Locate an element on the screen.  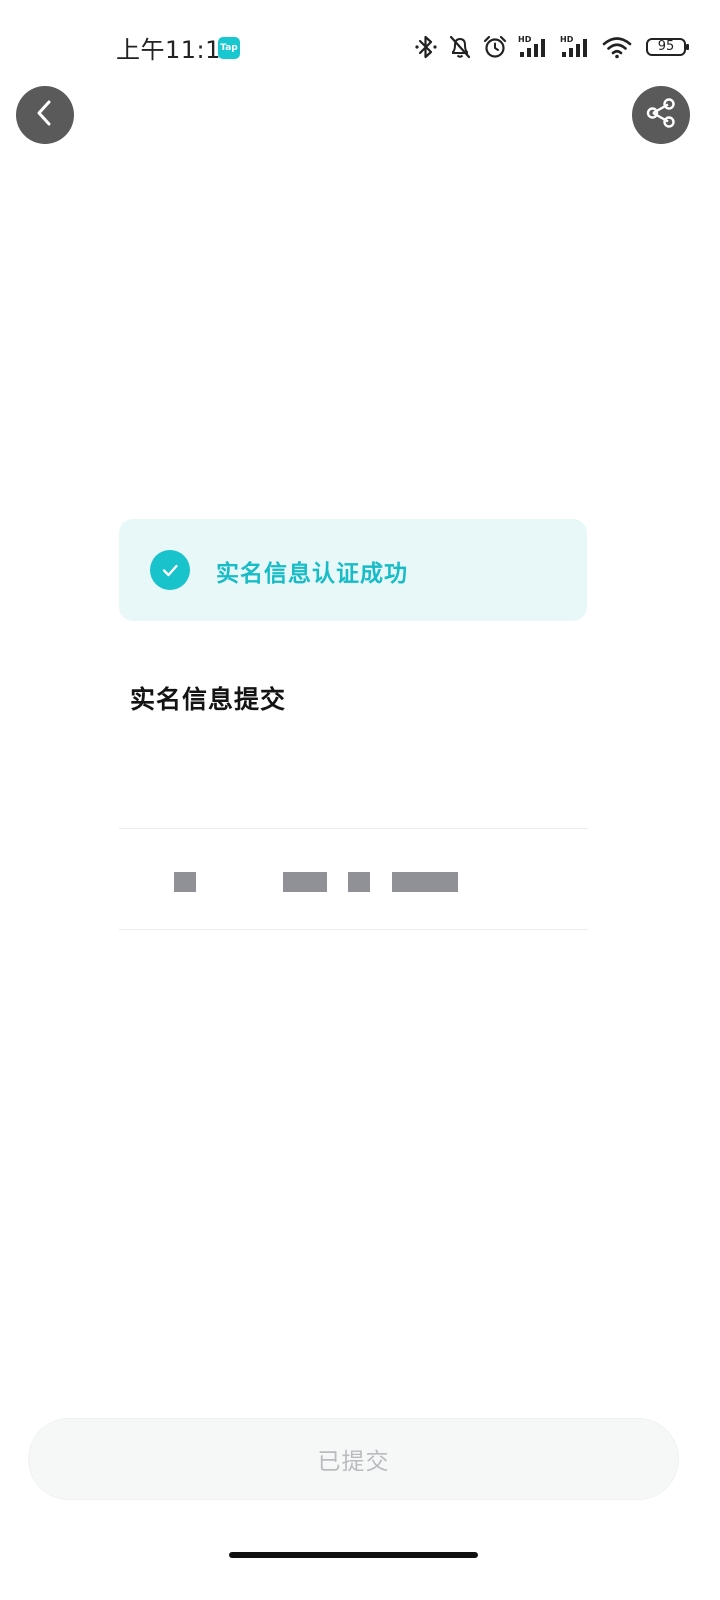
id-number-field is located at coordinates (353, 879).